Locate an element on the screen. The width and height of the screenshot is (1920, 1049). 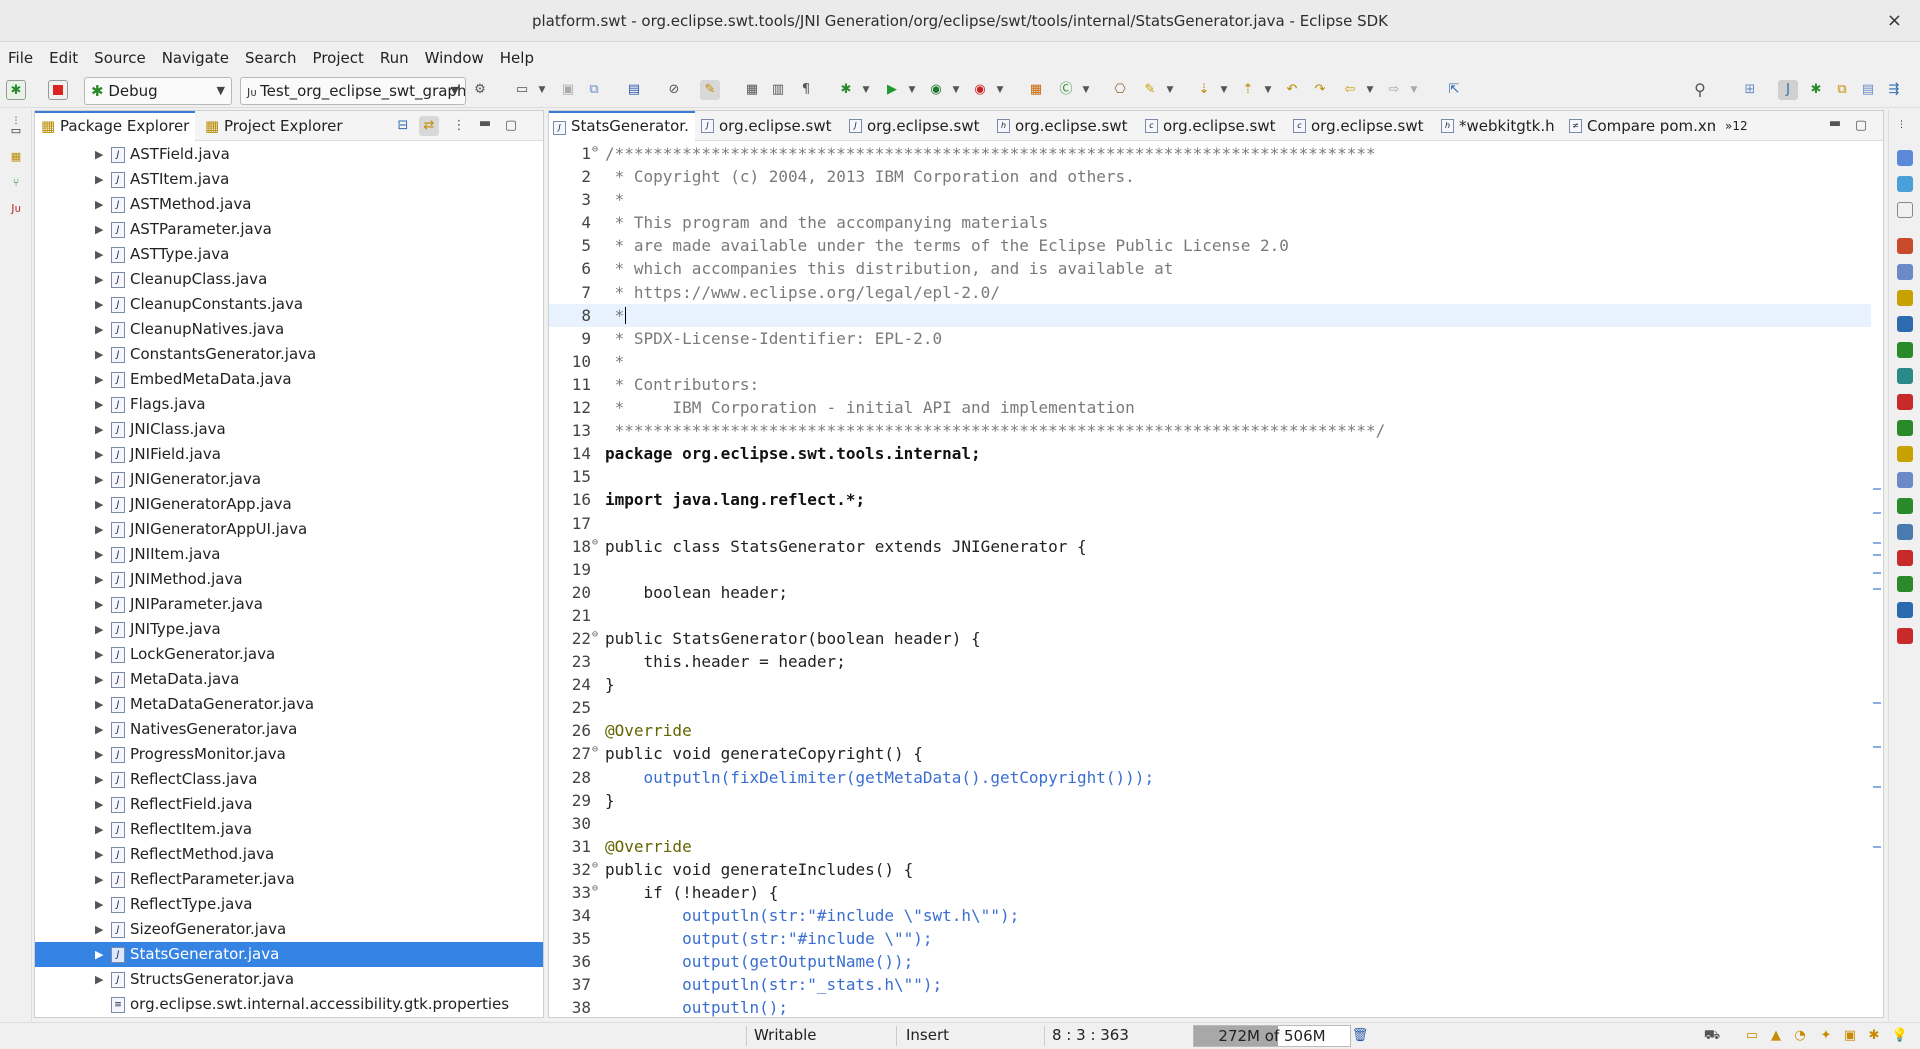
tree-item: ▶JASTItem.java is located at coordinates (289, 179).